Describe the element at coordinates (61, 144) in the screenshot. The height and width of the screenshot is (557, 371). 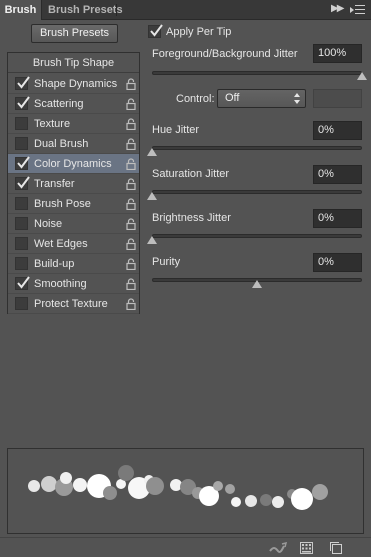
I see `brush-settings-item-label: Dual Brush` at that location.